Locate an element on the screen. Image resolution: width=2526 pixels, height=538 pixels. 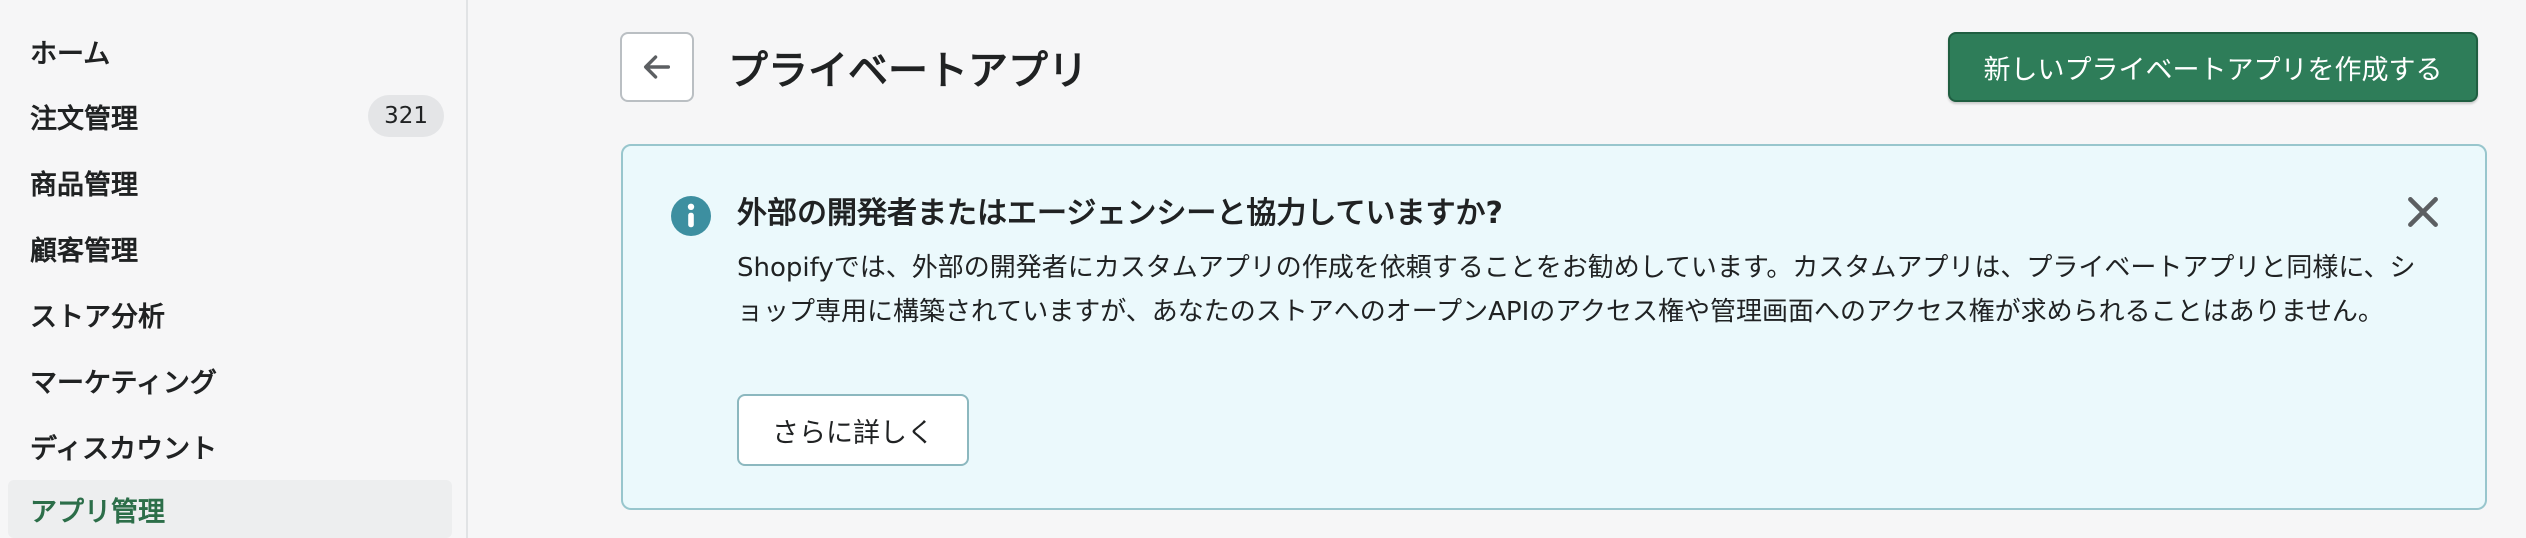
back-button is located at coordinates (657, 67).